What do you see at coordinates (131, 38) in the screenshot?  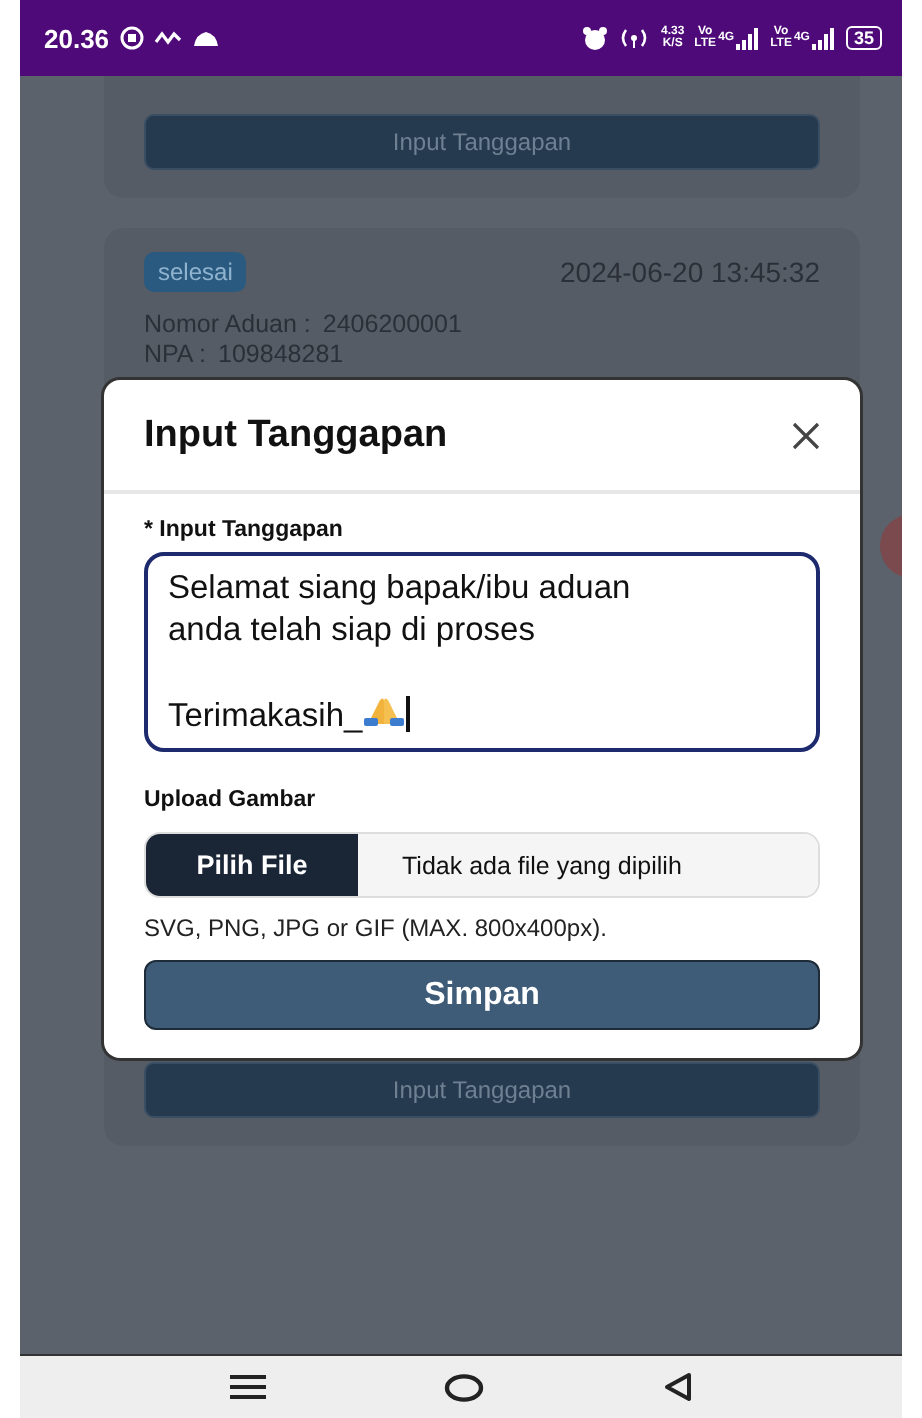 I see `notification-icon` at bounding box center [131, 38].